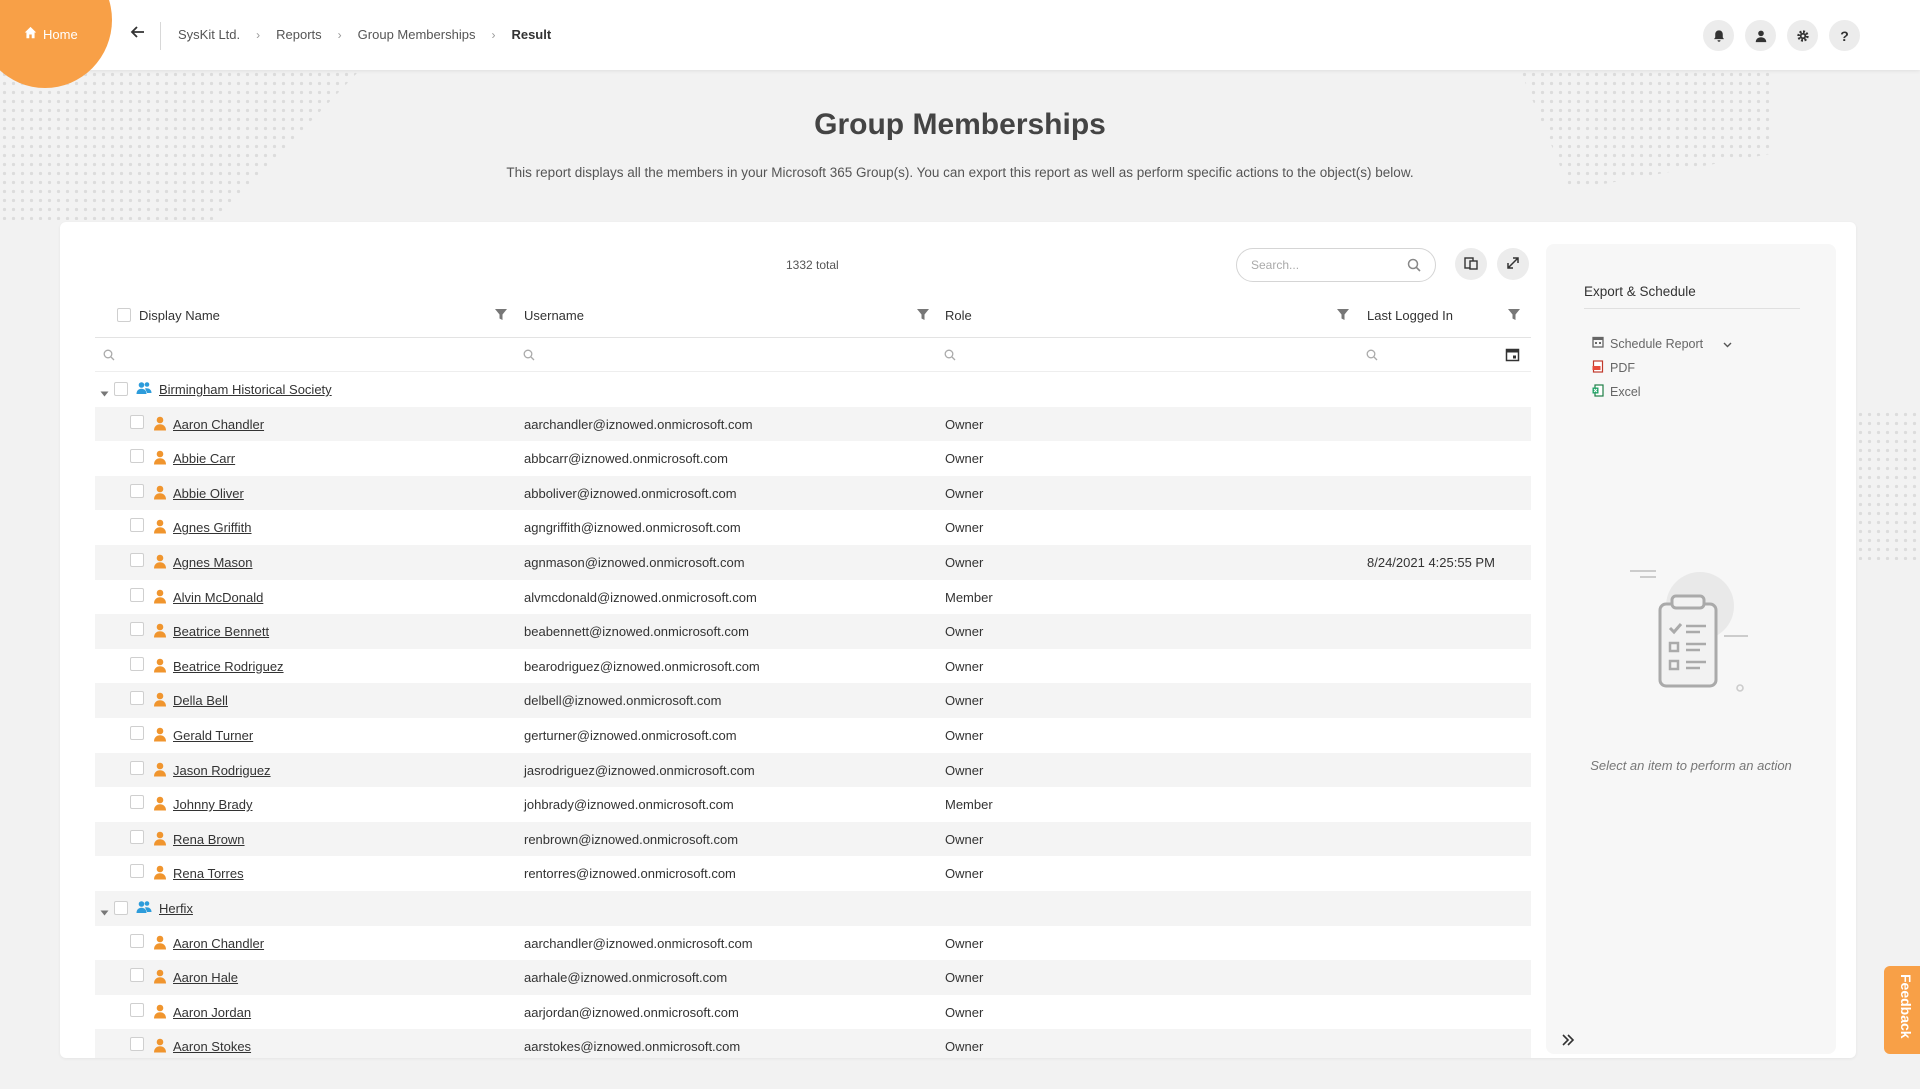  Describe the element at coordinates (1844, 35) in the screenshot. I see `help-question-icon: ?` at that location.